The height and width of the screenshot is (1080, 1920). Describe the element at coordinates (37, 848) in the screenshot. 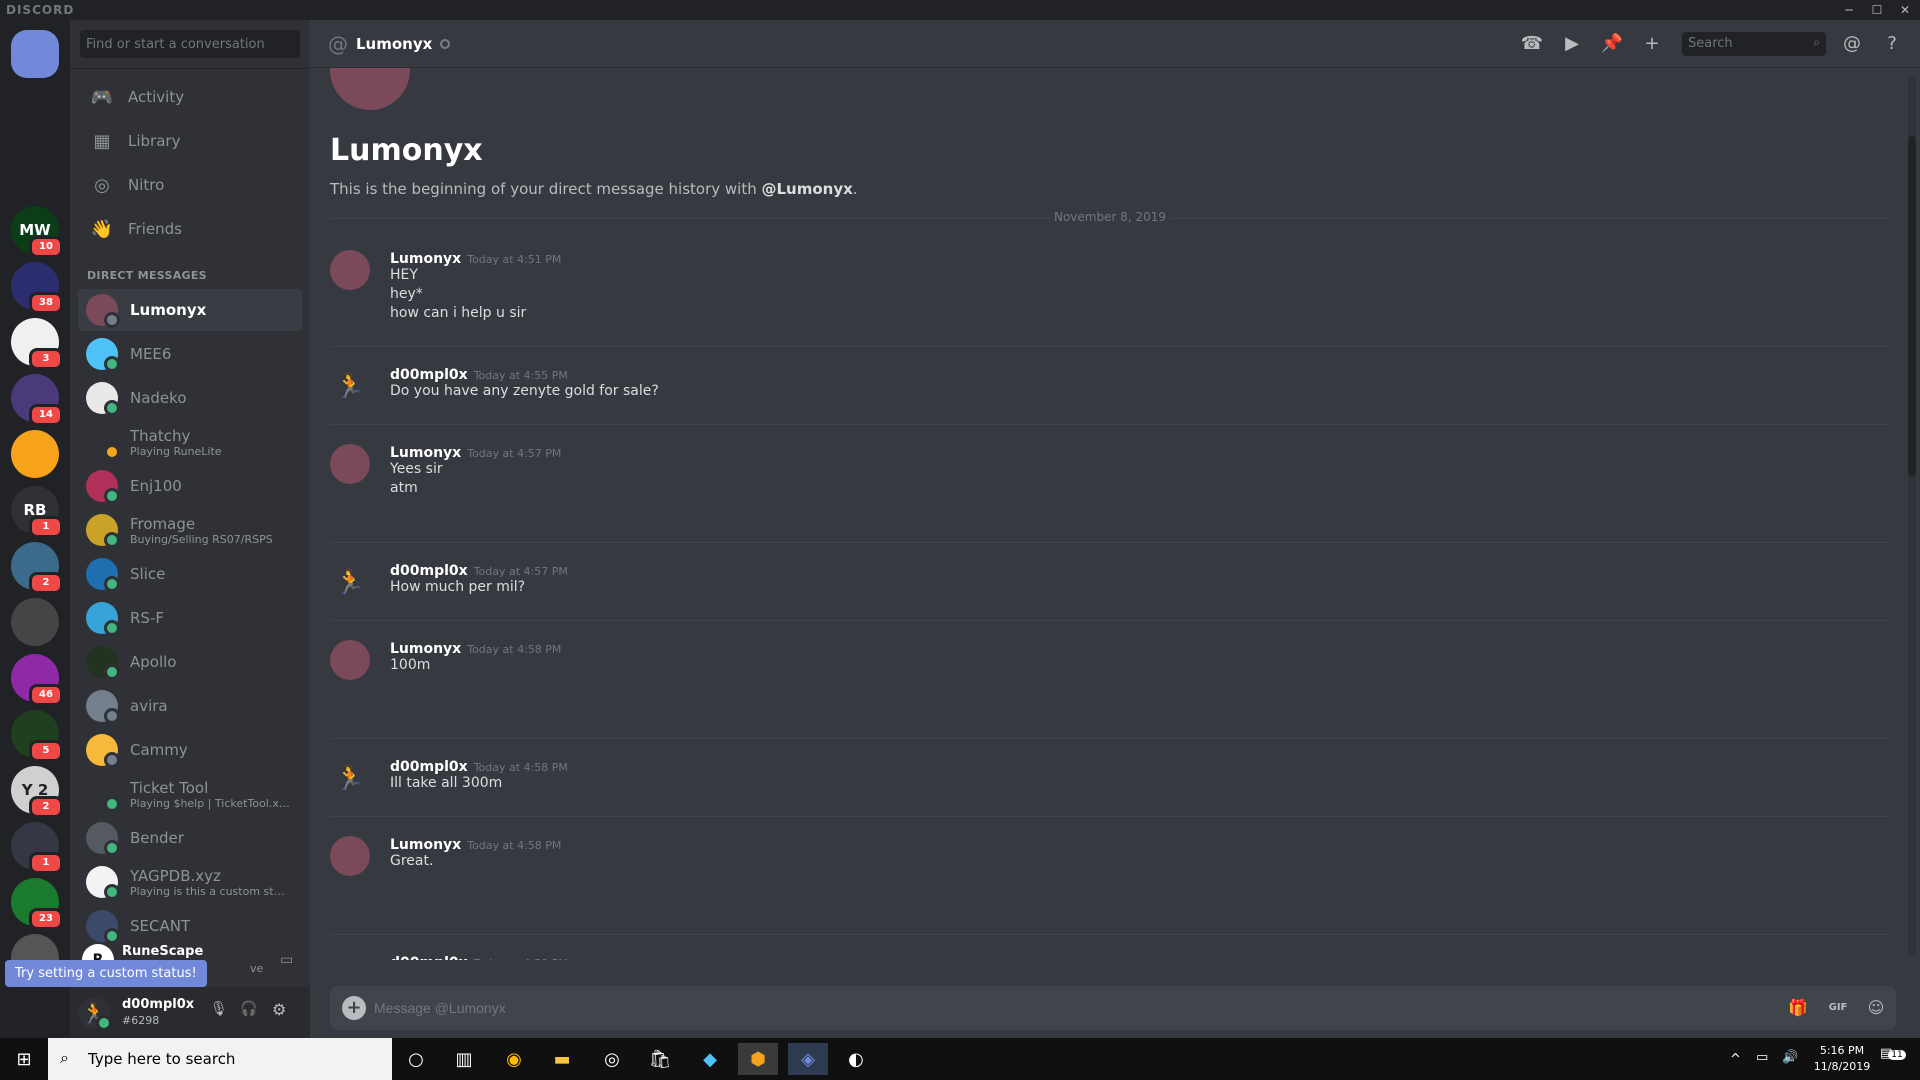

I see `server-icon: 1` at that location.